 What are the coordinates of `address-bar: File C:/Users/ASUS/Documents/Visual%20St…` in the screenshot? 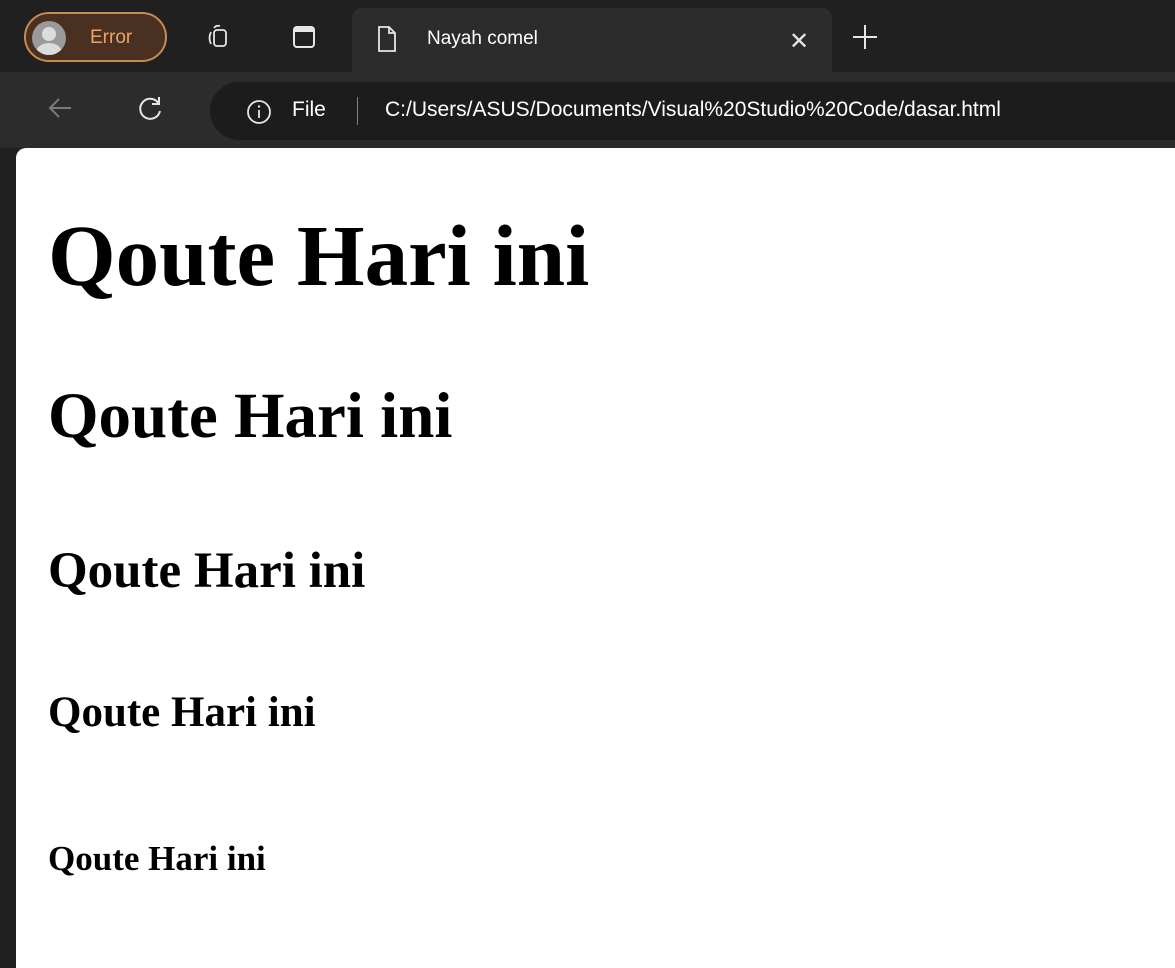 It's located at (692, 111).